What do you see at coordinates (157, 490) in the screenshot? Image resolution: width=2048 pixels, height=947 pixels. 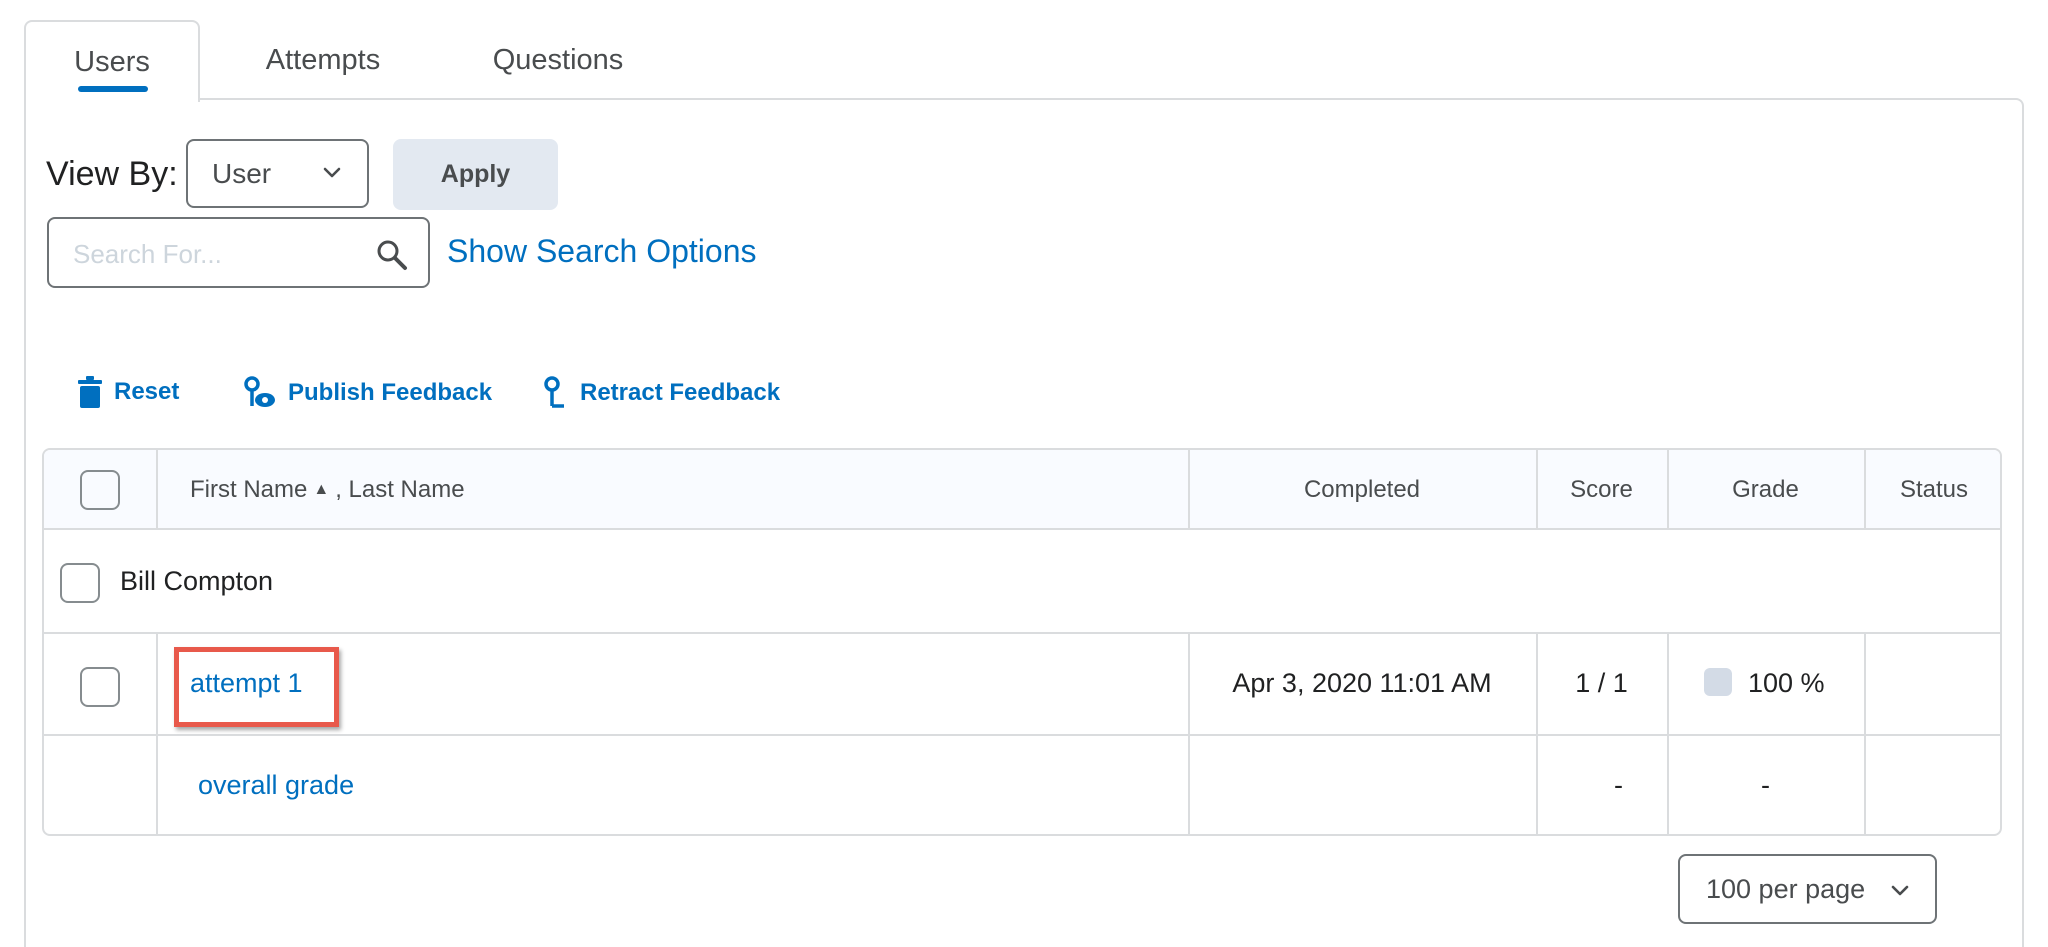 I see `col-divider` at bounding box center [157, 490].